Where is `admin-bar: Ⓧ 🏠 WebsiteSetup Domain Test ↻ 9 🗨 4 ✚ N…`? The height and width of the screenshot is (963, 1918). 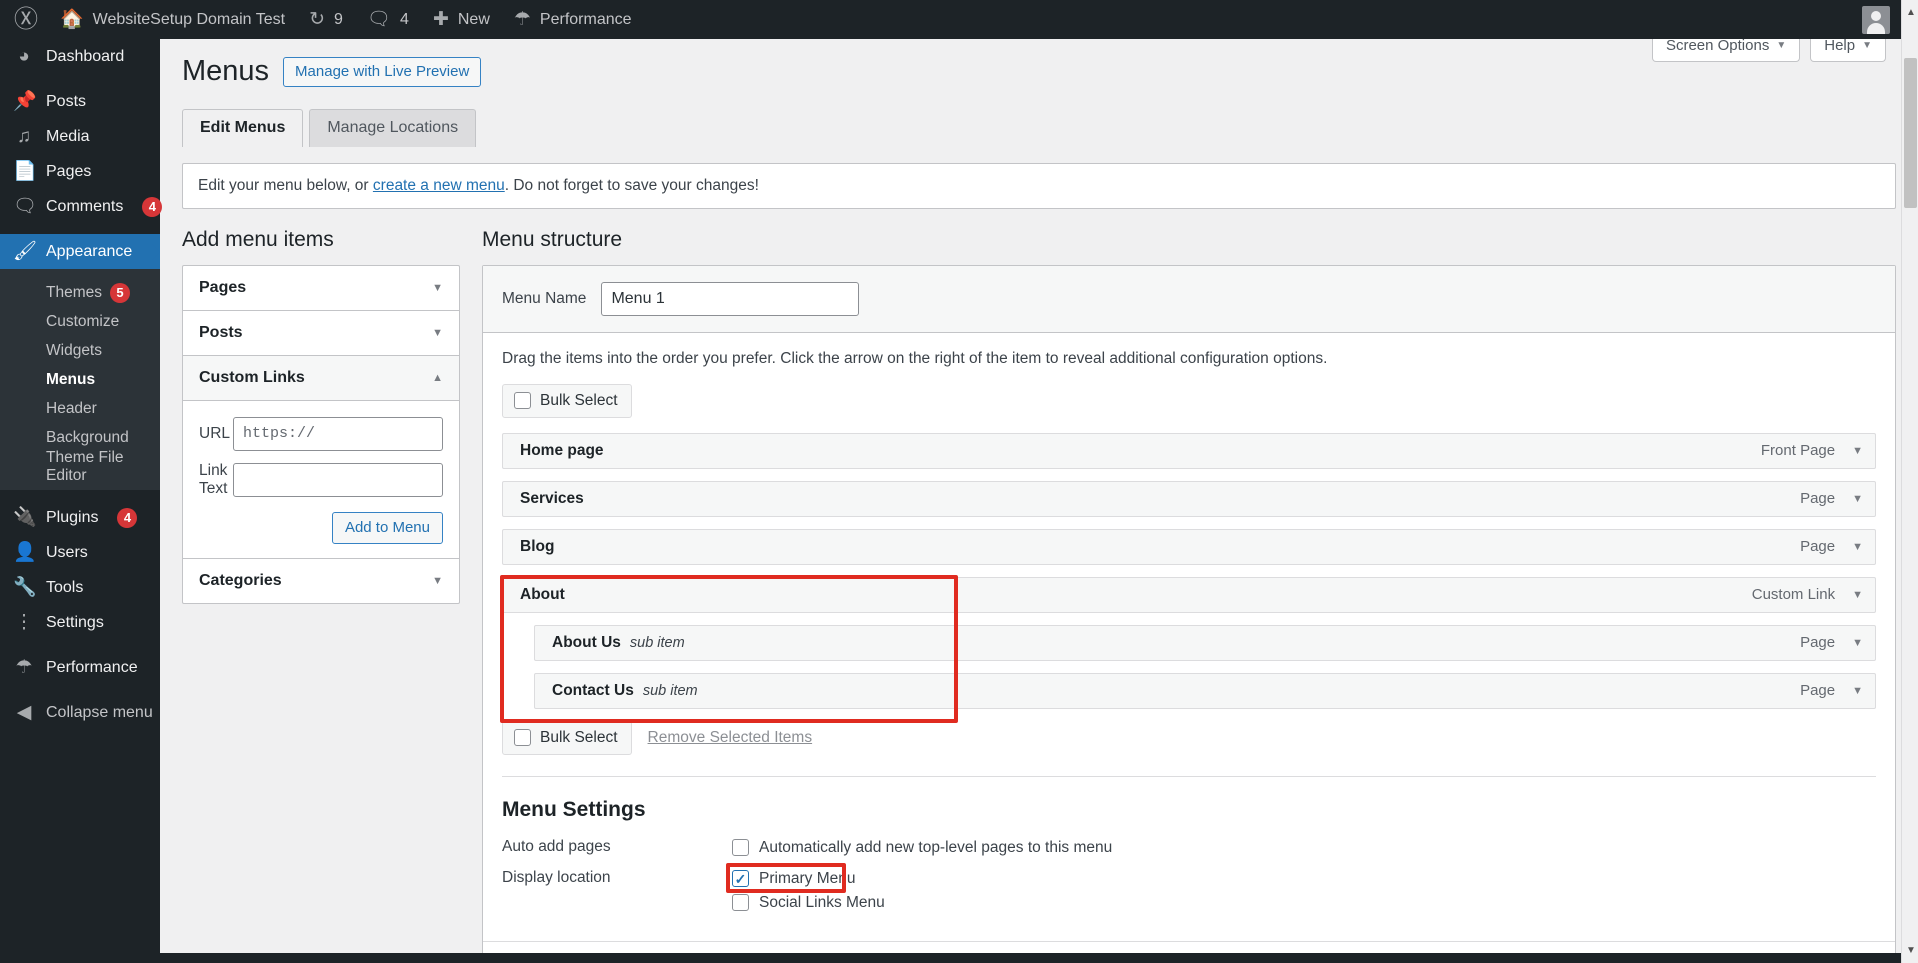 admin-bar: Ⓧ 🏠 WebsiteSetup Domain Test ↻ 9 🗨 4 ✚ N… is located at coordinates (959, 19).